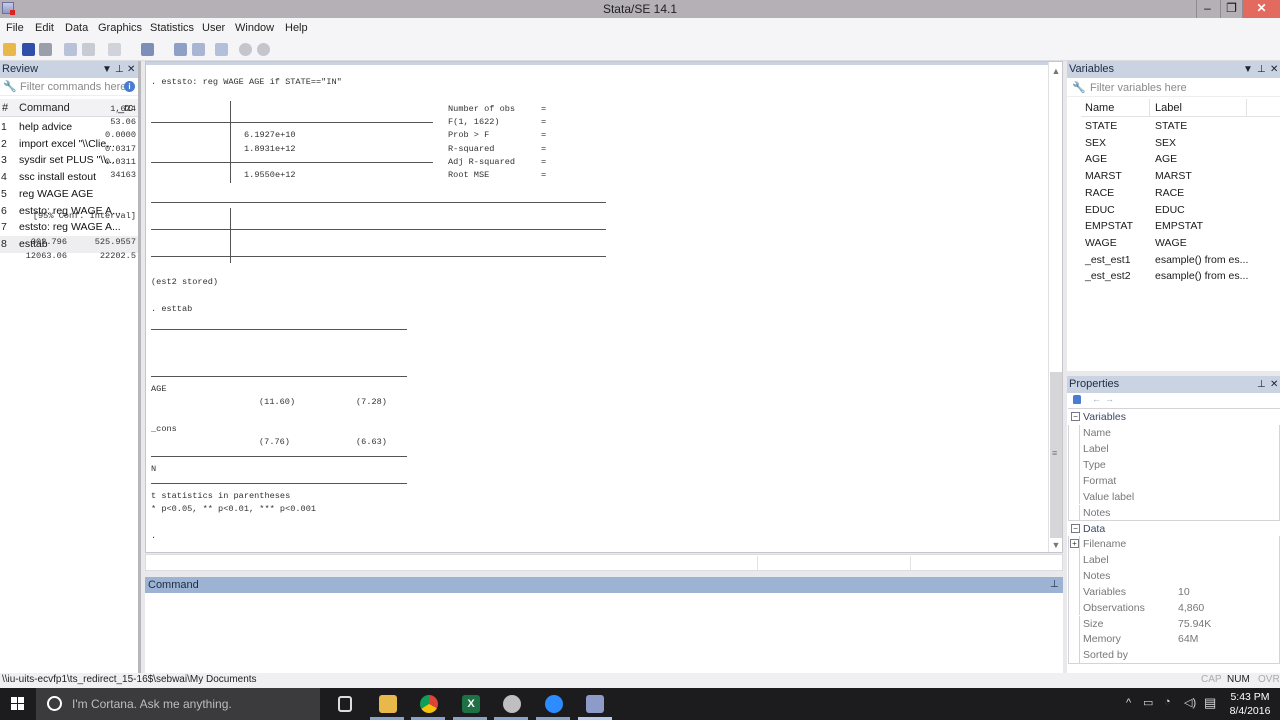 The width and height of the screenshot is (1280, 720). What do you see at coordinates (1138, 88) in the screenshot?
I see `variables-filter-input: Filter variables here` at bounding box center [1138, 88].